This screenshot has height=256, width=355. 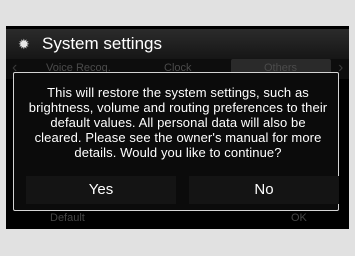 What do you see at coordinates (299, 218) in the screenshot?
I see `ok-button: OK` at bounding box center [299, 218].